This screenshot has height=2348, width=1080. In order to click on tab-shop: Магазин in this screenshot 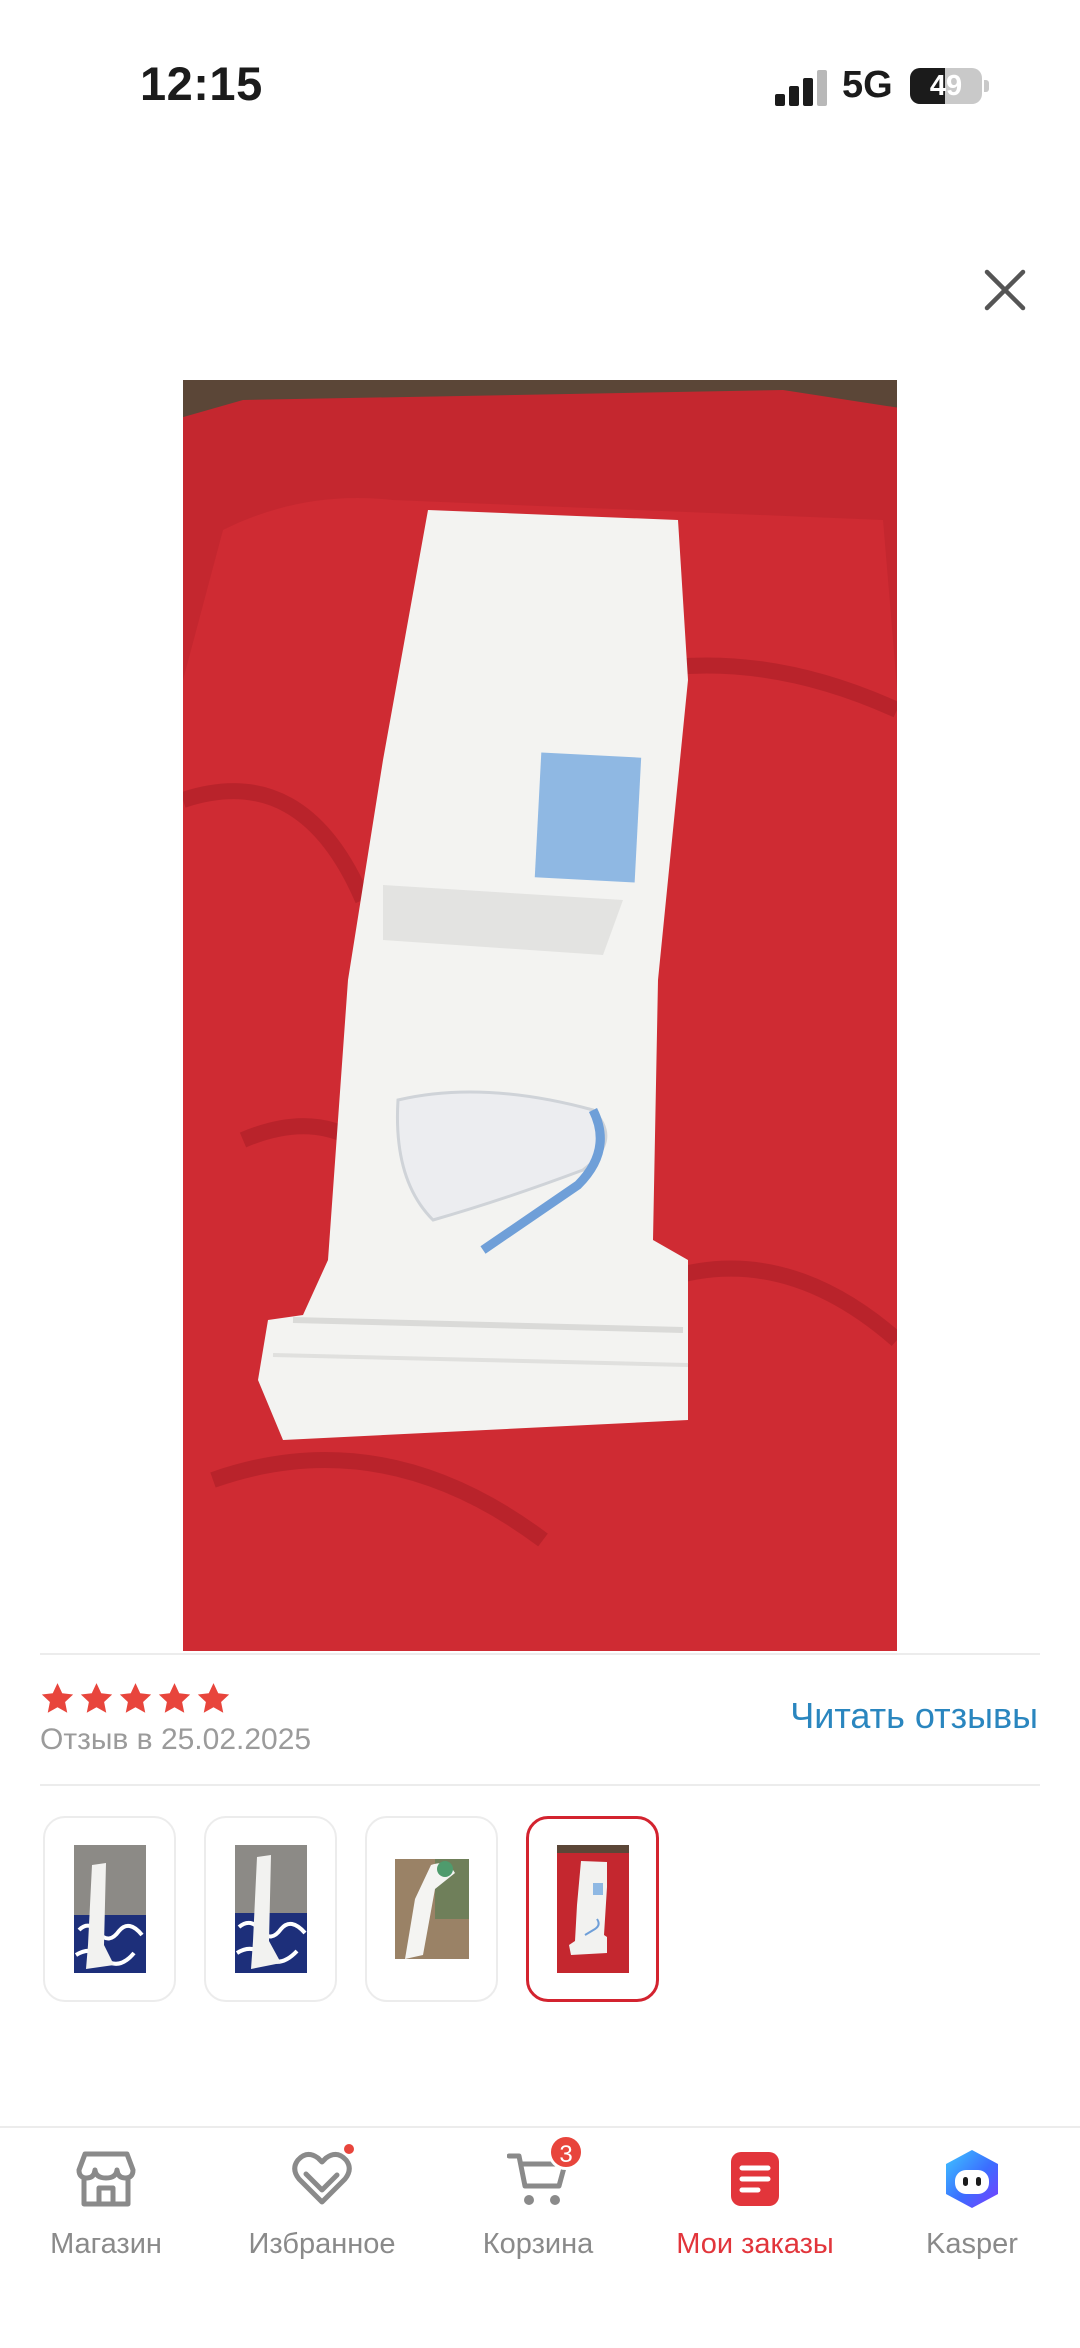, I will do `click(106, 2204)`.